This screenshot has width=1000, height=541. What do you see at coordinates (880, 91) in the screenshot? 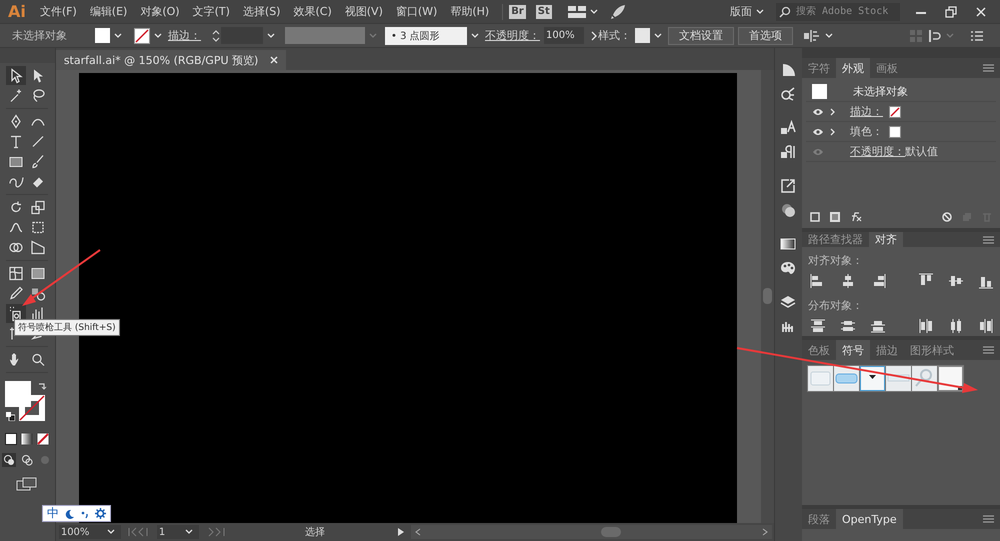
I see `appearance-title: 未选择对象` at bounding box center [880, 91].